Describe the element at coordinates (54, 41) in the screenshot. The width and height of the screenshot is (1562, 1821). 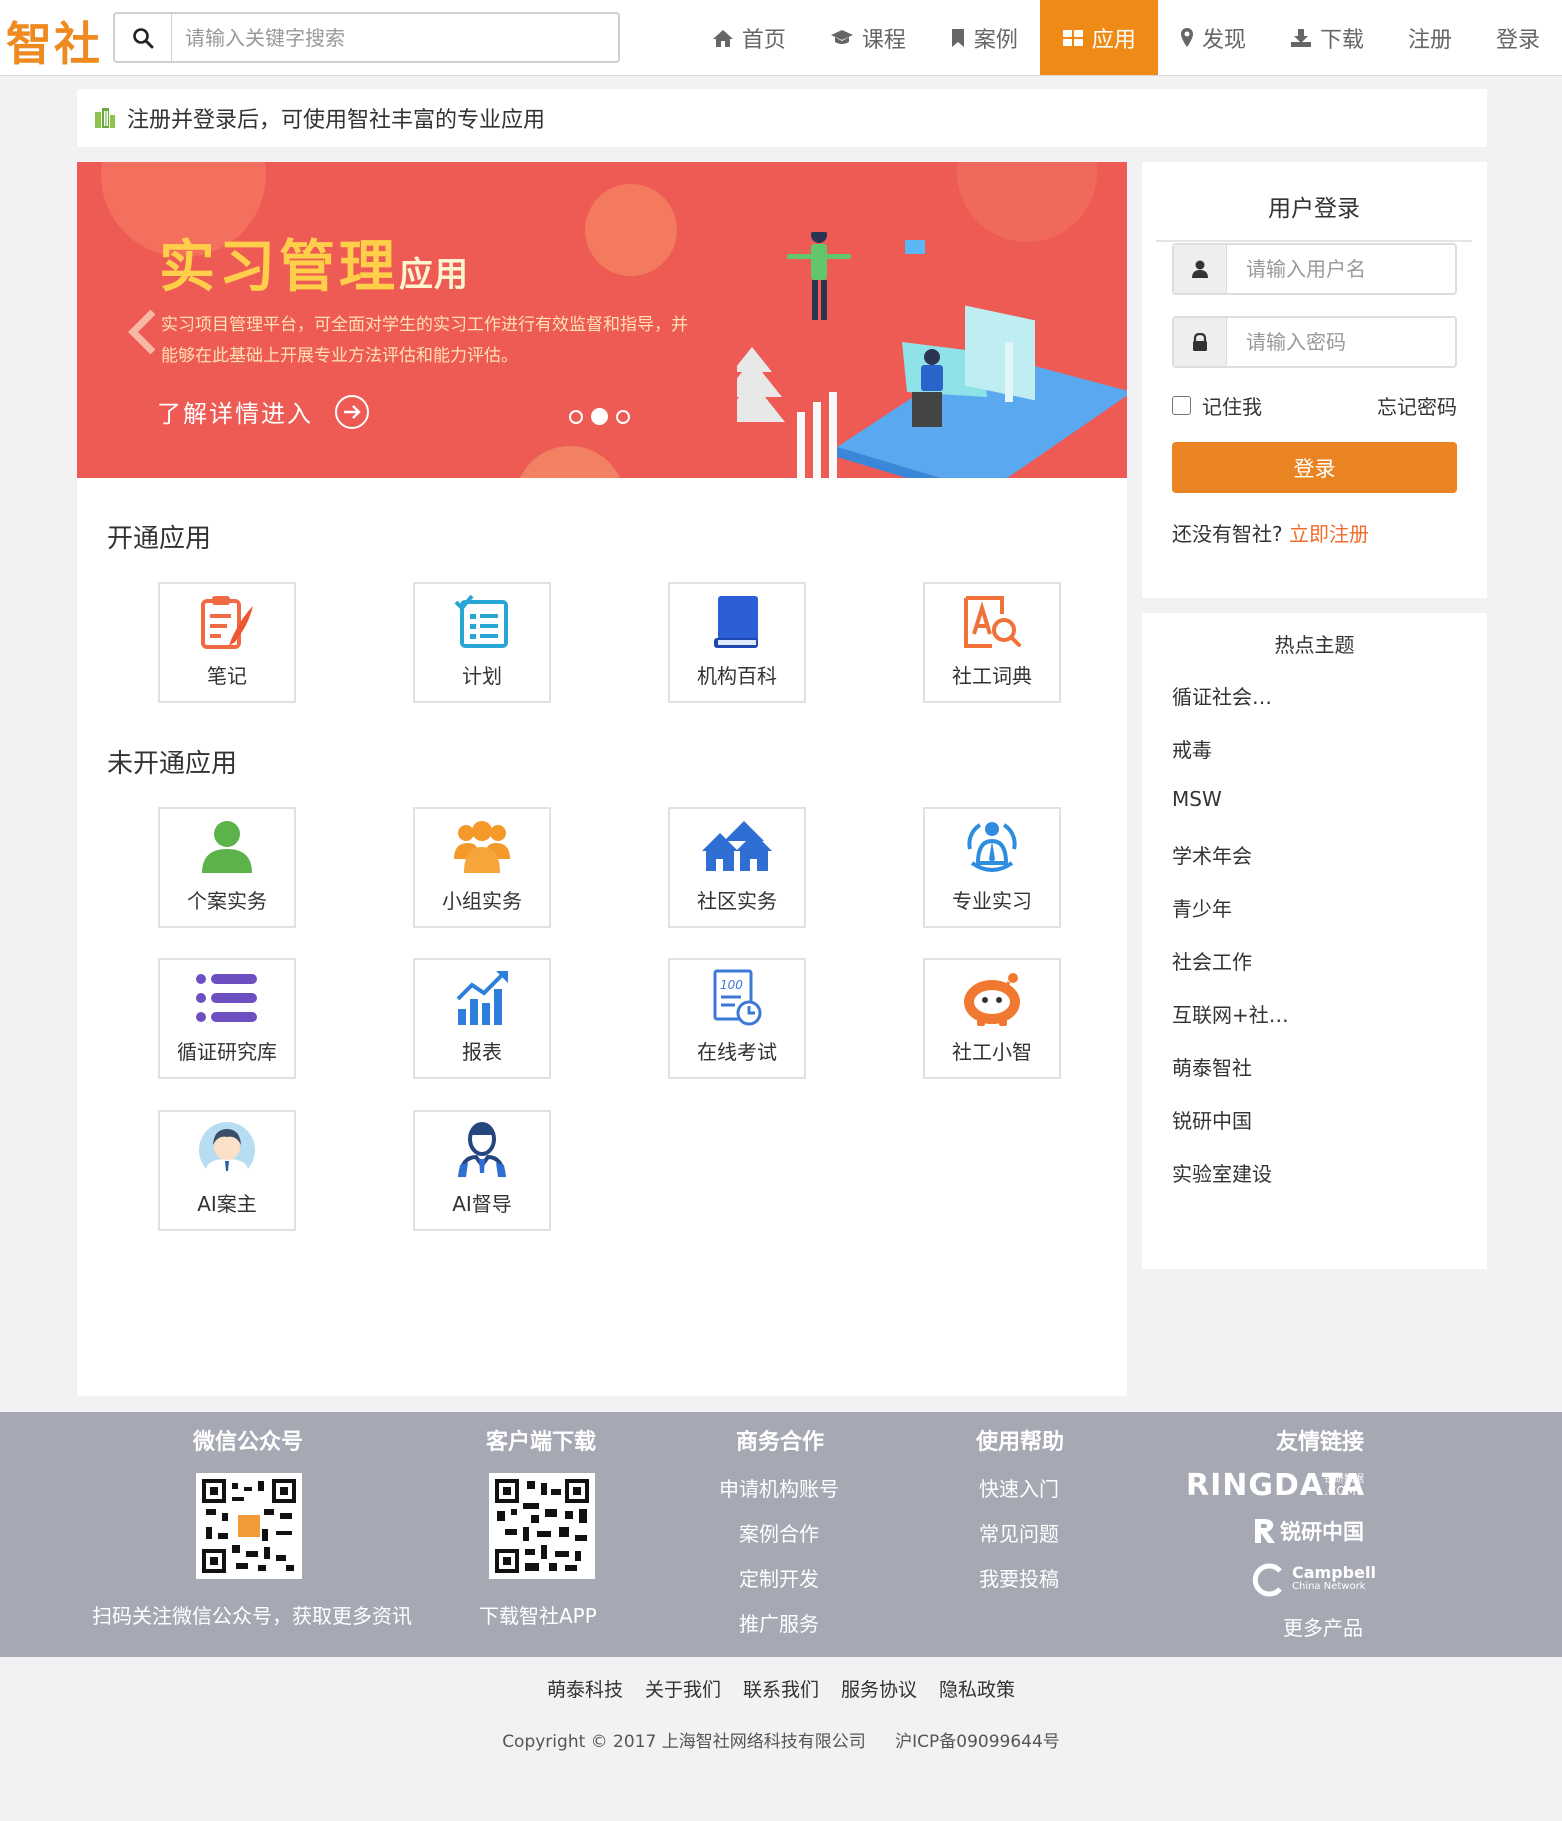
I see `site-logo: 智社` at that location.